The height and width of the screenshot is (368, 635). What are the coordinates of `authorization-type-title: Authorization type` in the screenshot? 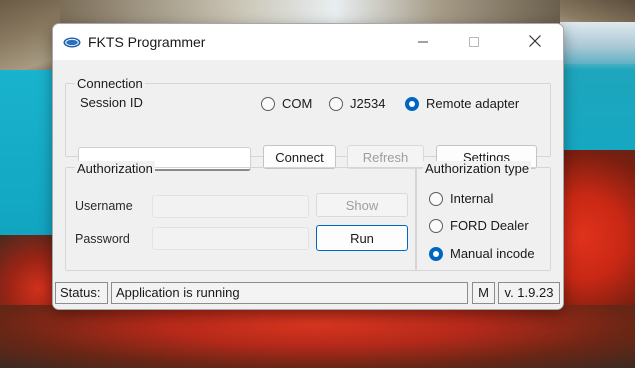 It's located at (477, 168).